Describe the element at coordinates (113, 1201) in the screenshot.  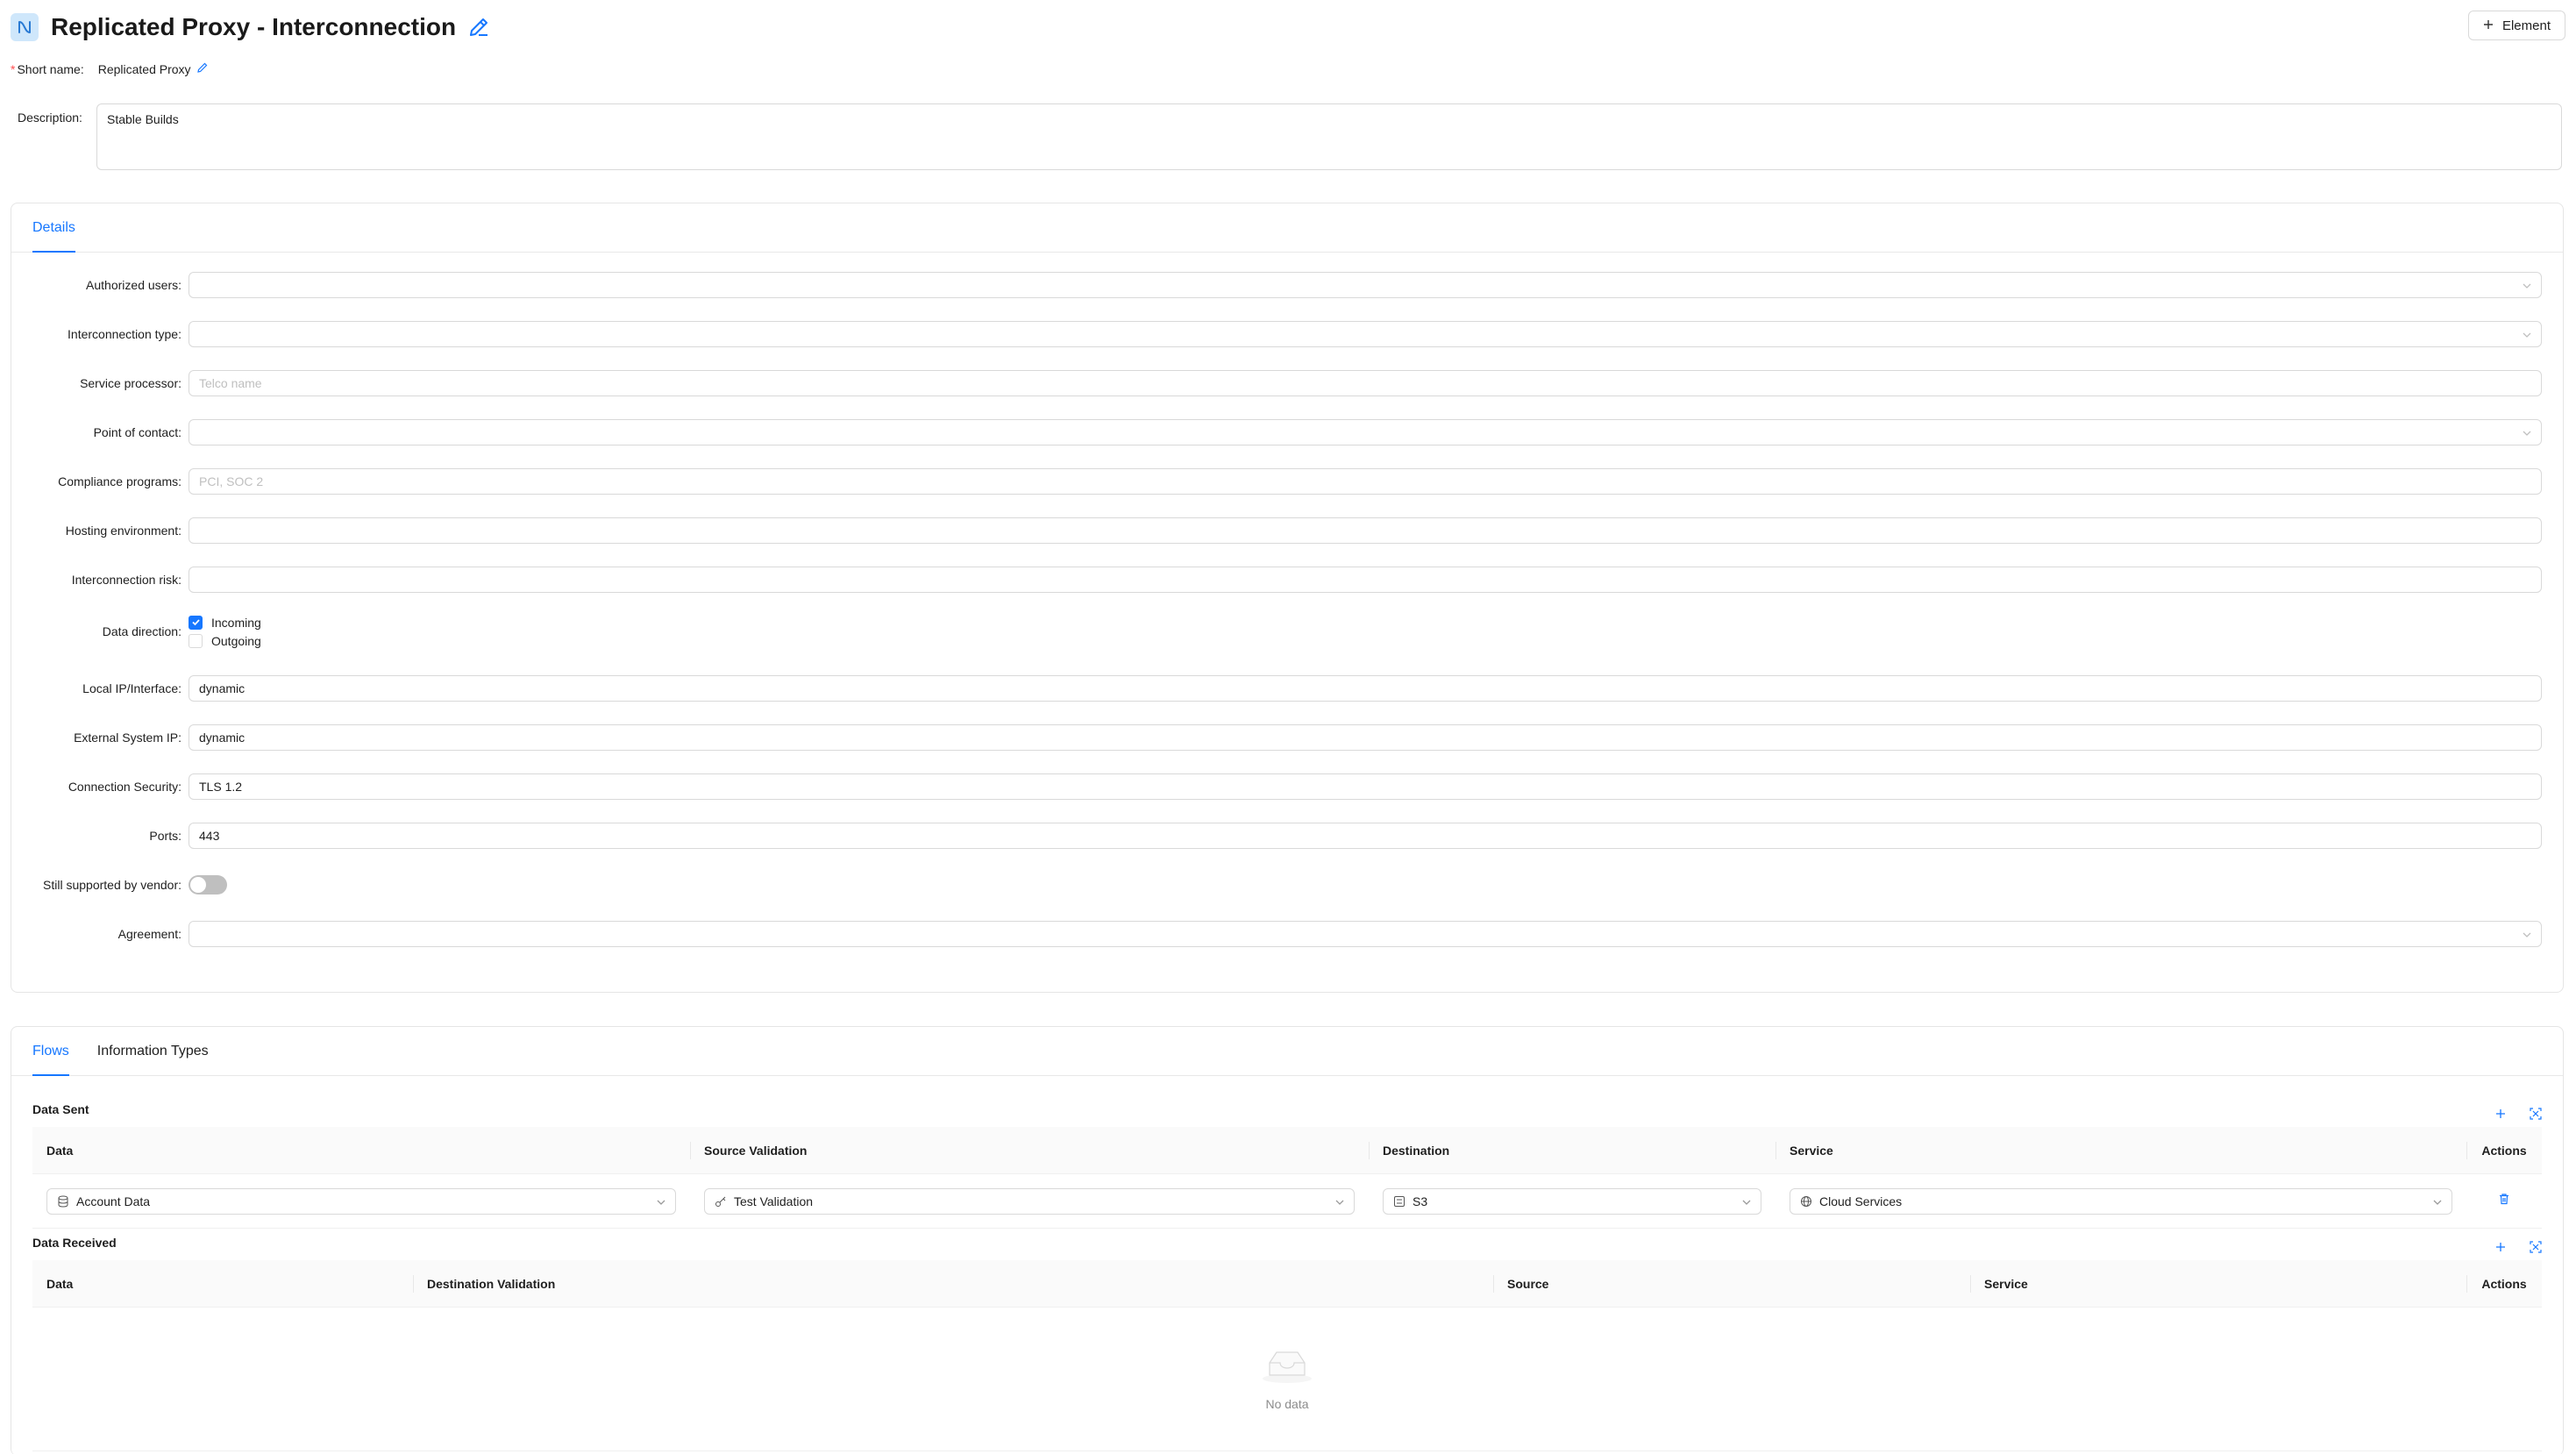
I see `data-value: Account Data` at that location.